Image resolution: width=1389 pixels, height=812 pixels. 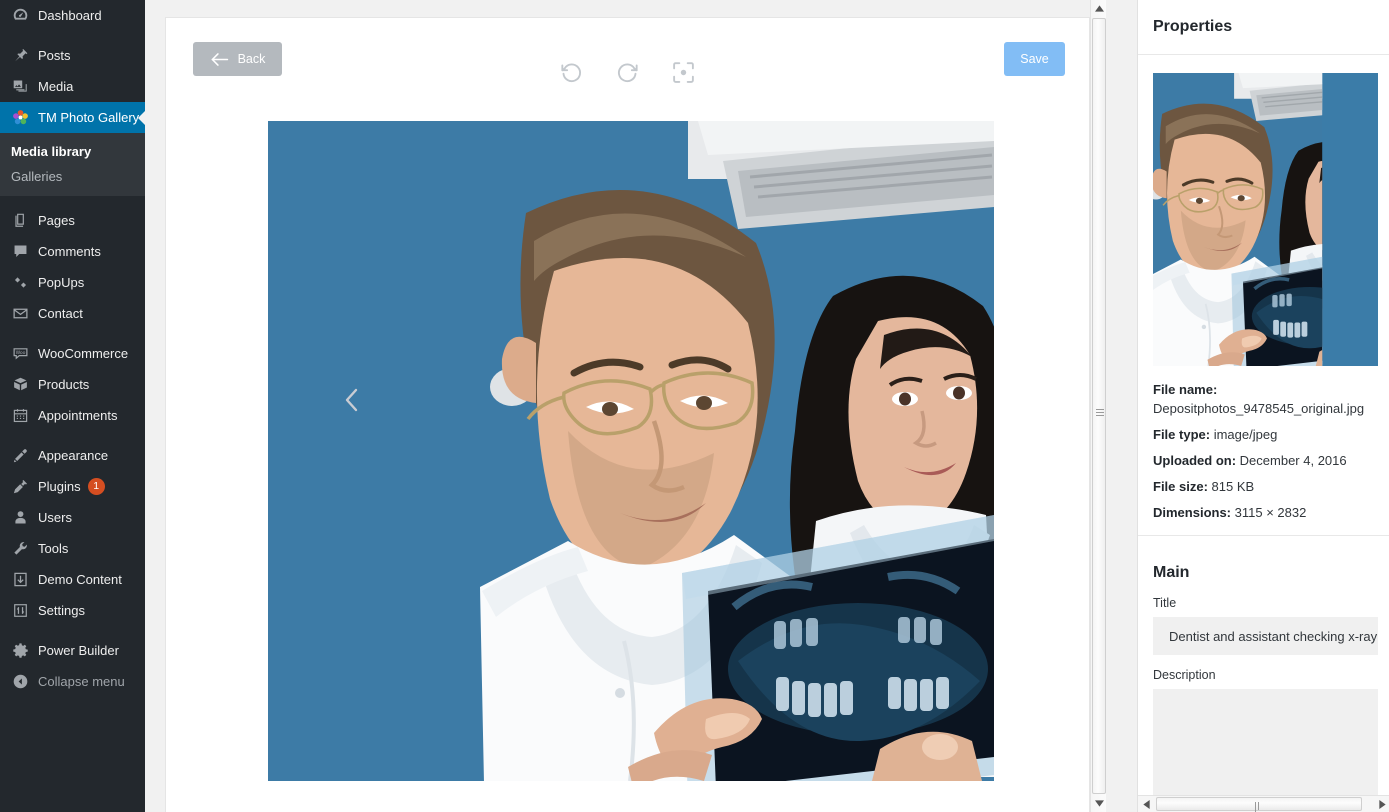 I want to click on transform-tools, so click(x=627, y=72).